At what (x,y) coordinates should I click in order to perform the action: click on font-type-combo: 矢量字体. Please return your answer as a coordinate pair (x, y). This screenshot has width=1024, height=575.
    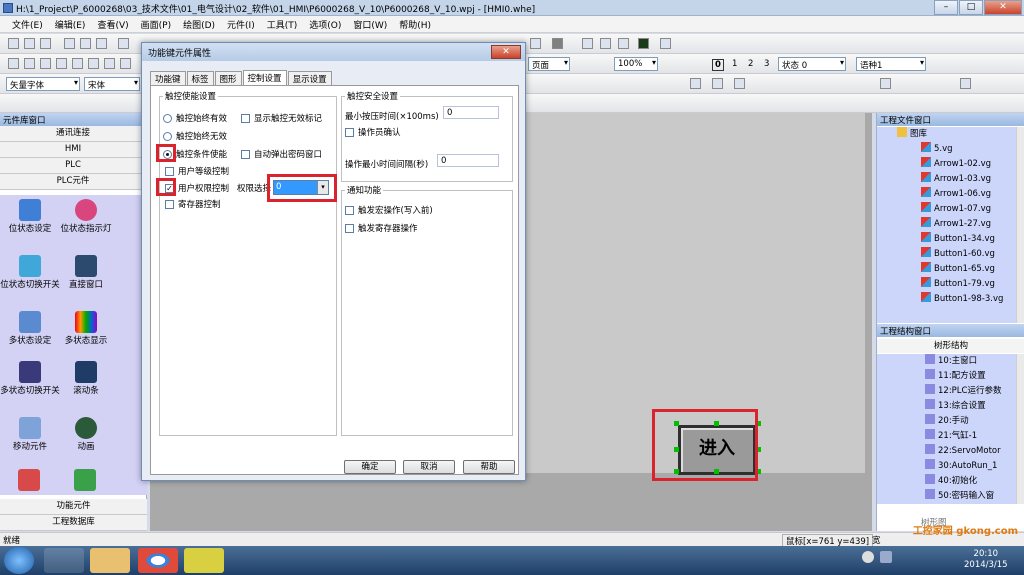
    Looking at the image, I should click on (43, 84).